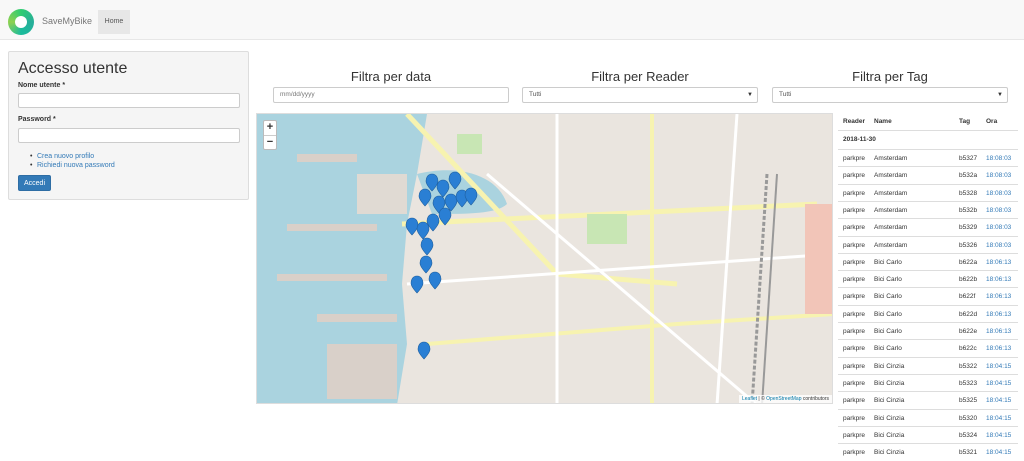 The width and height of the screenshot is (1024, 461). Describe the element at coordinates (968, 228) in the screenshot. I see `tag-cell: b5329` at that location.